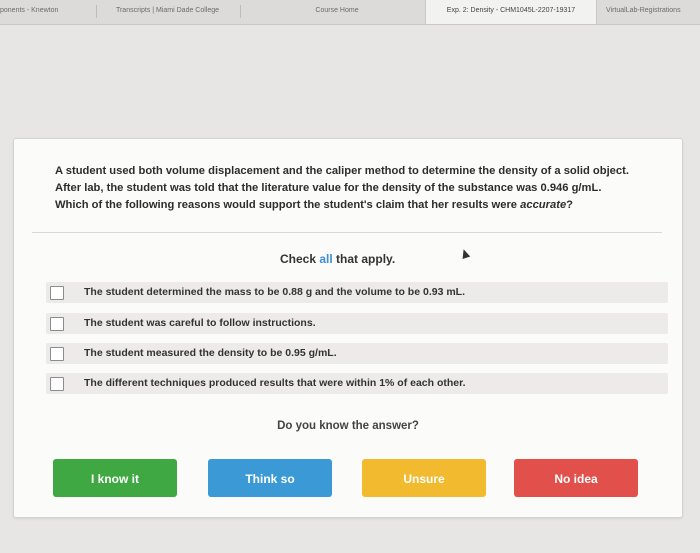  Describe the element at coordinates (570, 205) in the screenshot. I see `question-mark: ?` at that location.